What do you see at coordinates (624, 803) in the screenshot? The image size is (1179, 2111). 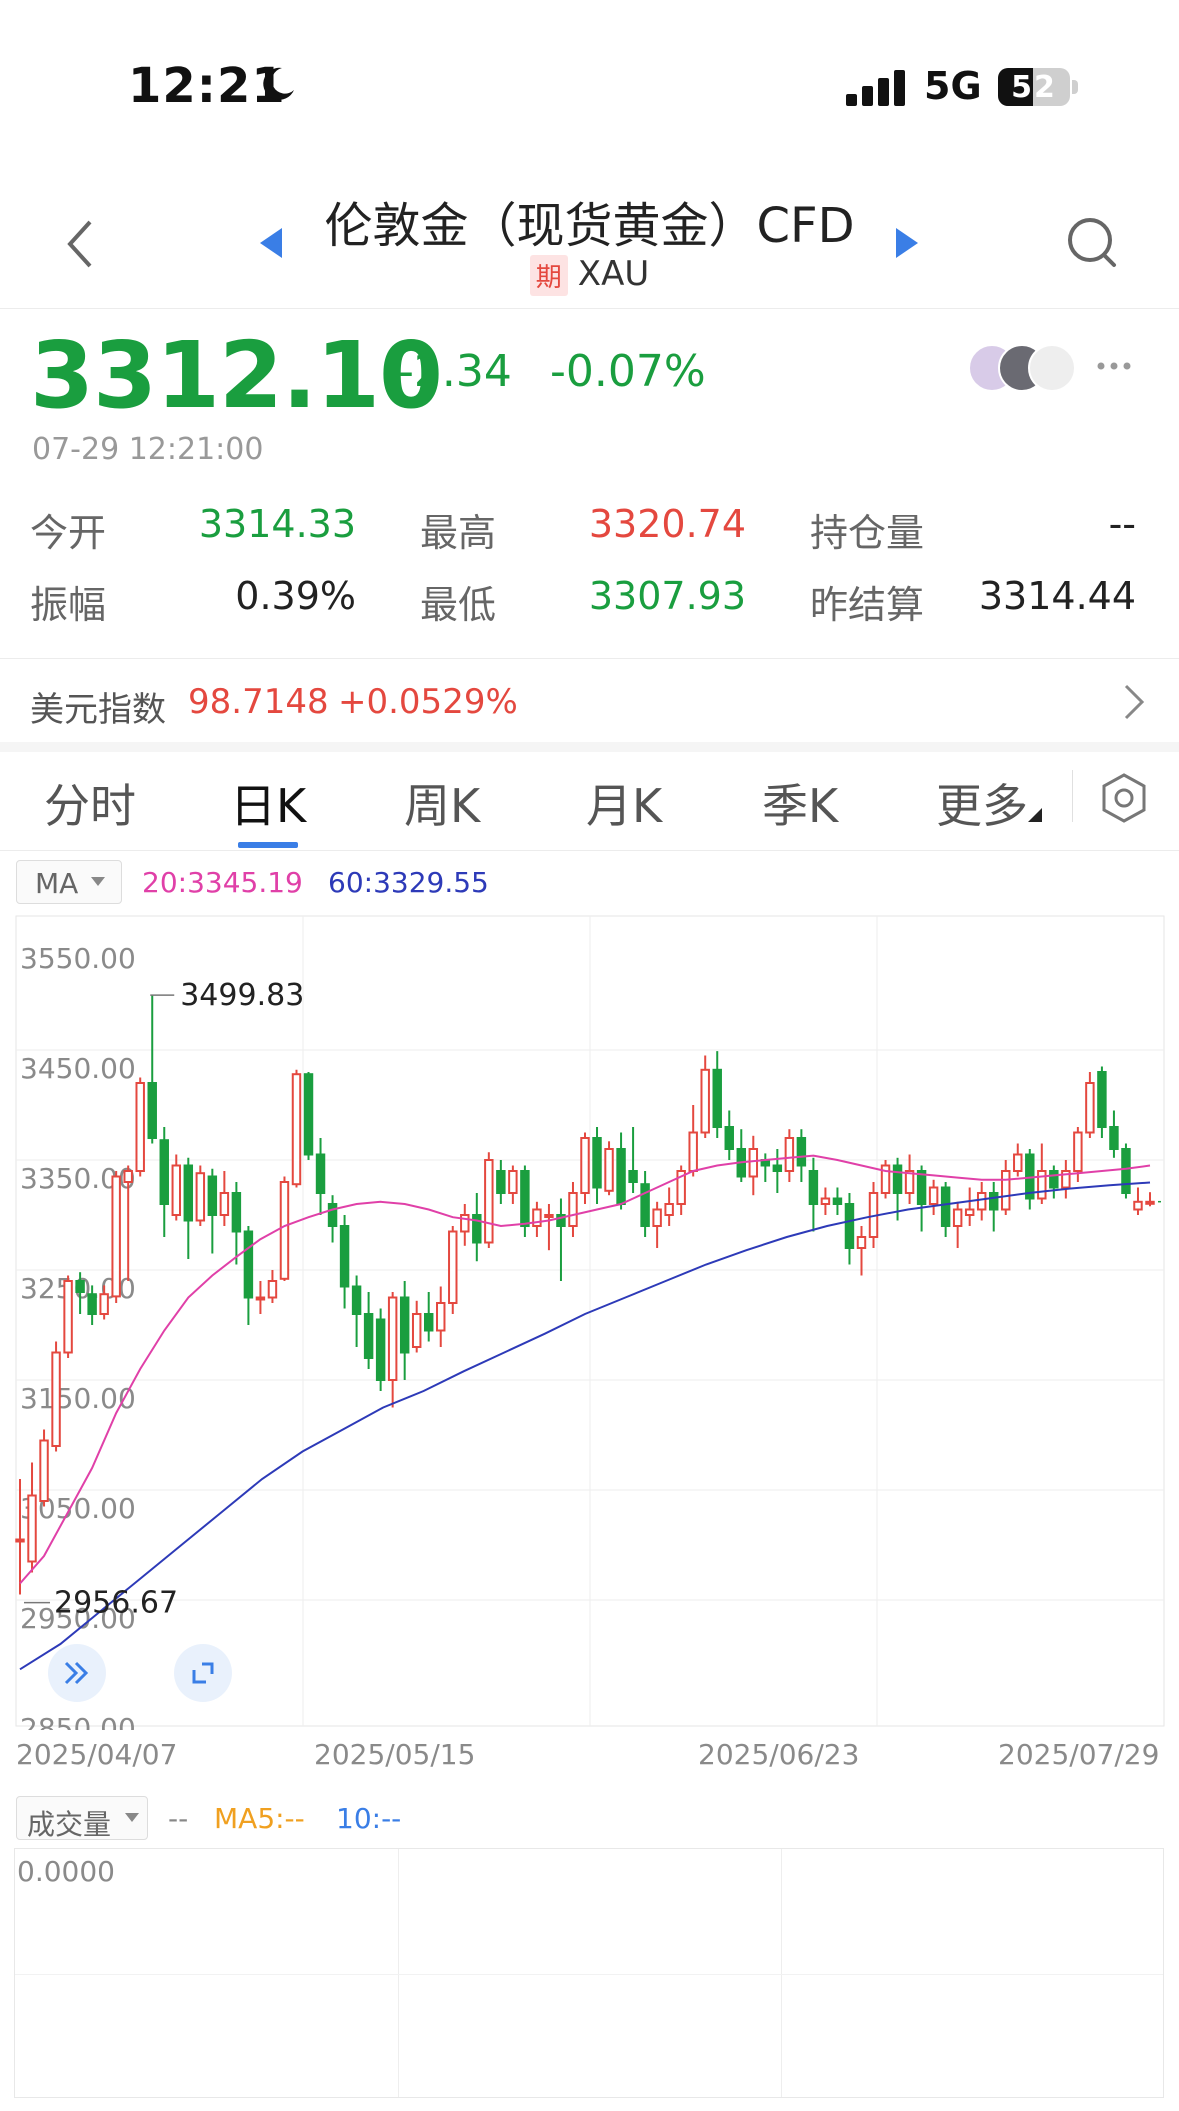 I see `tab-monthly: 月K` at bounding box center [624, 803].